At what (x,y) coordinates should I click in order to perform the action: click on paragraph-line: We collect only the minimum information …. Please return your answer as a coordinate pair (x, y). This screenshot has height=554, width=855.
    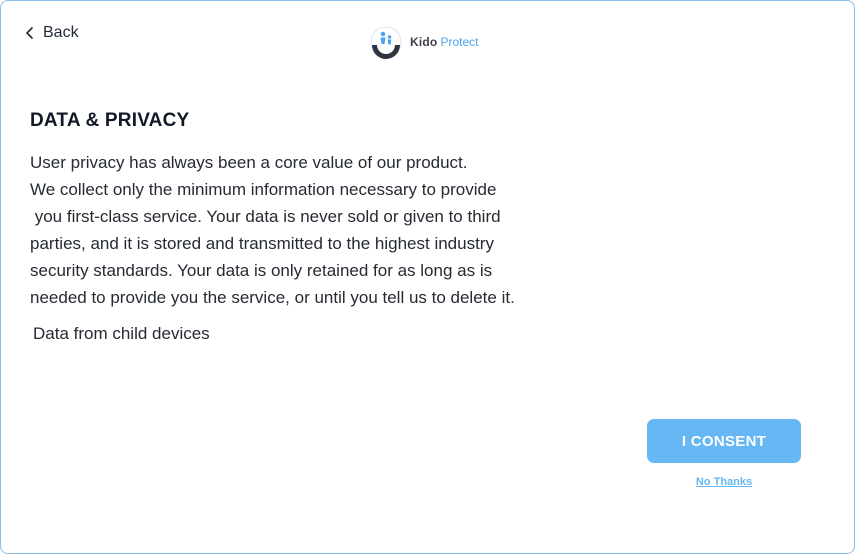
    Looking at the image, I should click on (263, 189).